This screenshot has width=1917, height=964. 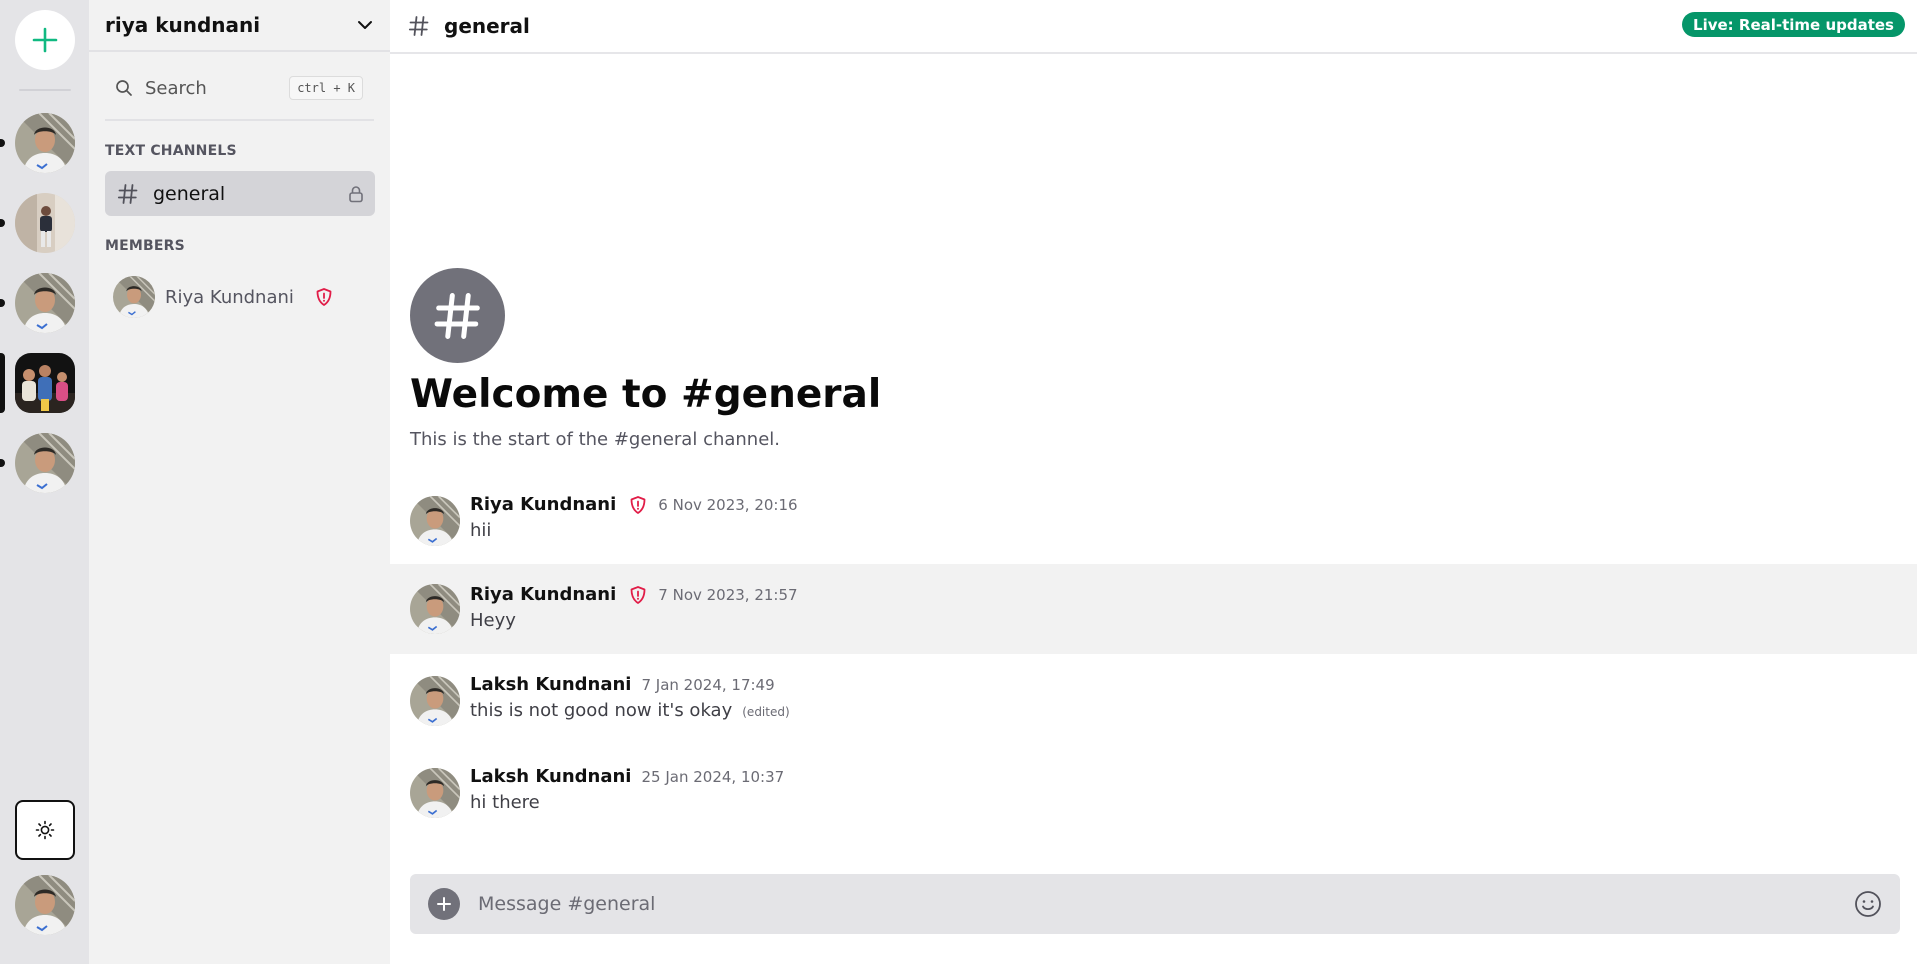 What do you see at coordinates (1166, 904) in the screenshot?
I see `message-input` at bounding box center [1166, 904].